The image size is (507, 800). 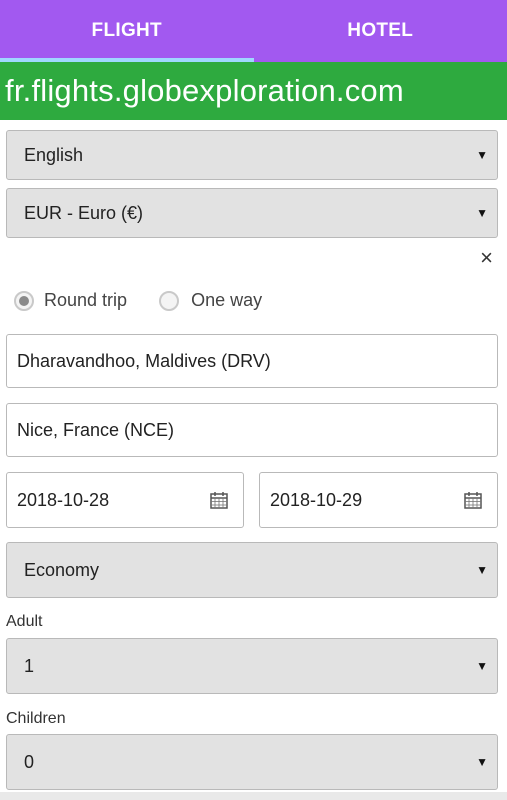 What do you see at coordinates (252, 762) in the screenshot?
I see `children-select: 0 ▼` at bounding box center [252, 762].